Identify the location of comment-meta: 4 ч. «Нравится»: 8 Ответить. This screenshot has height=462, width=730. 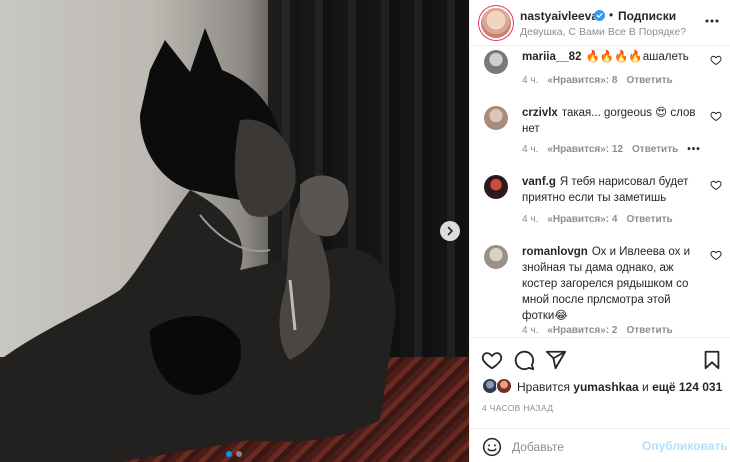
(597, 80).